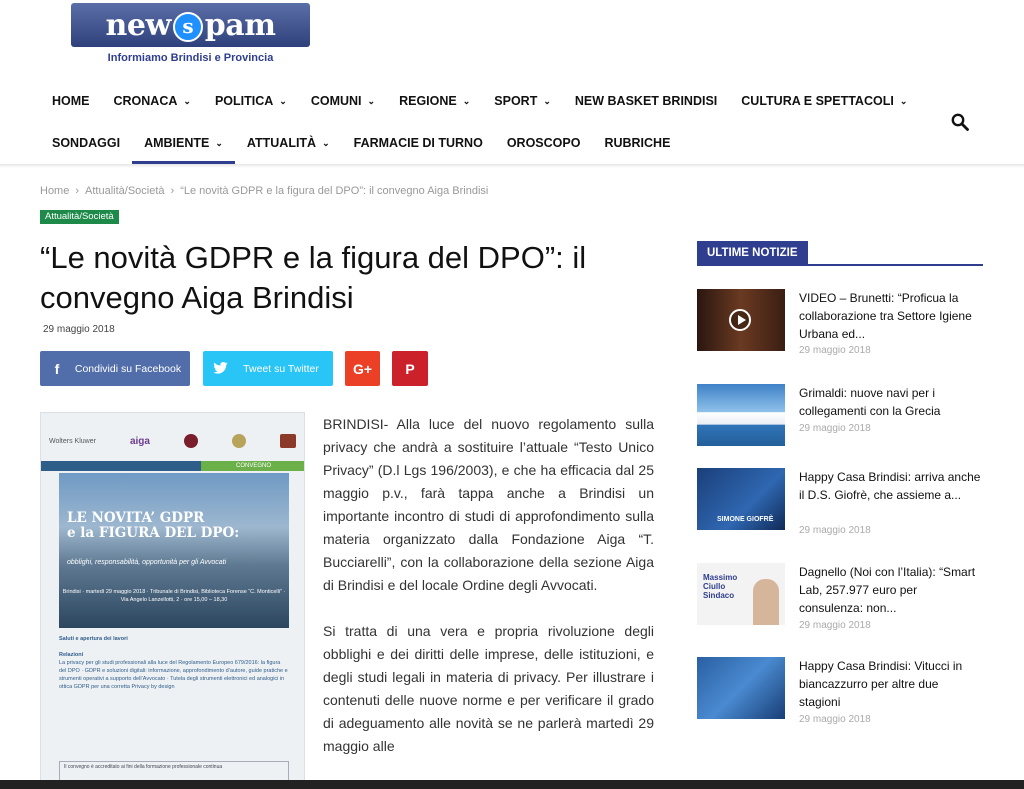 The height and width of the screenshot is (789, 1024). I want to click on share-googleplus-button: G+, so click(362, 368).